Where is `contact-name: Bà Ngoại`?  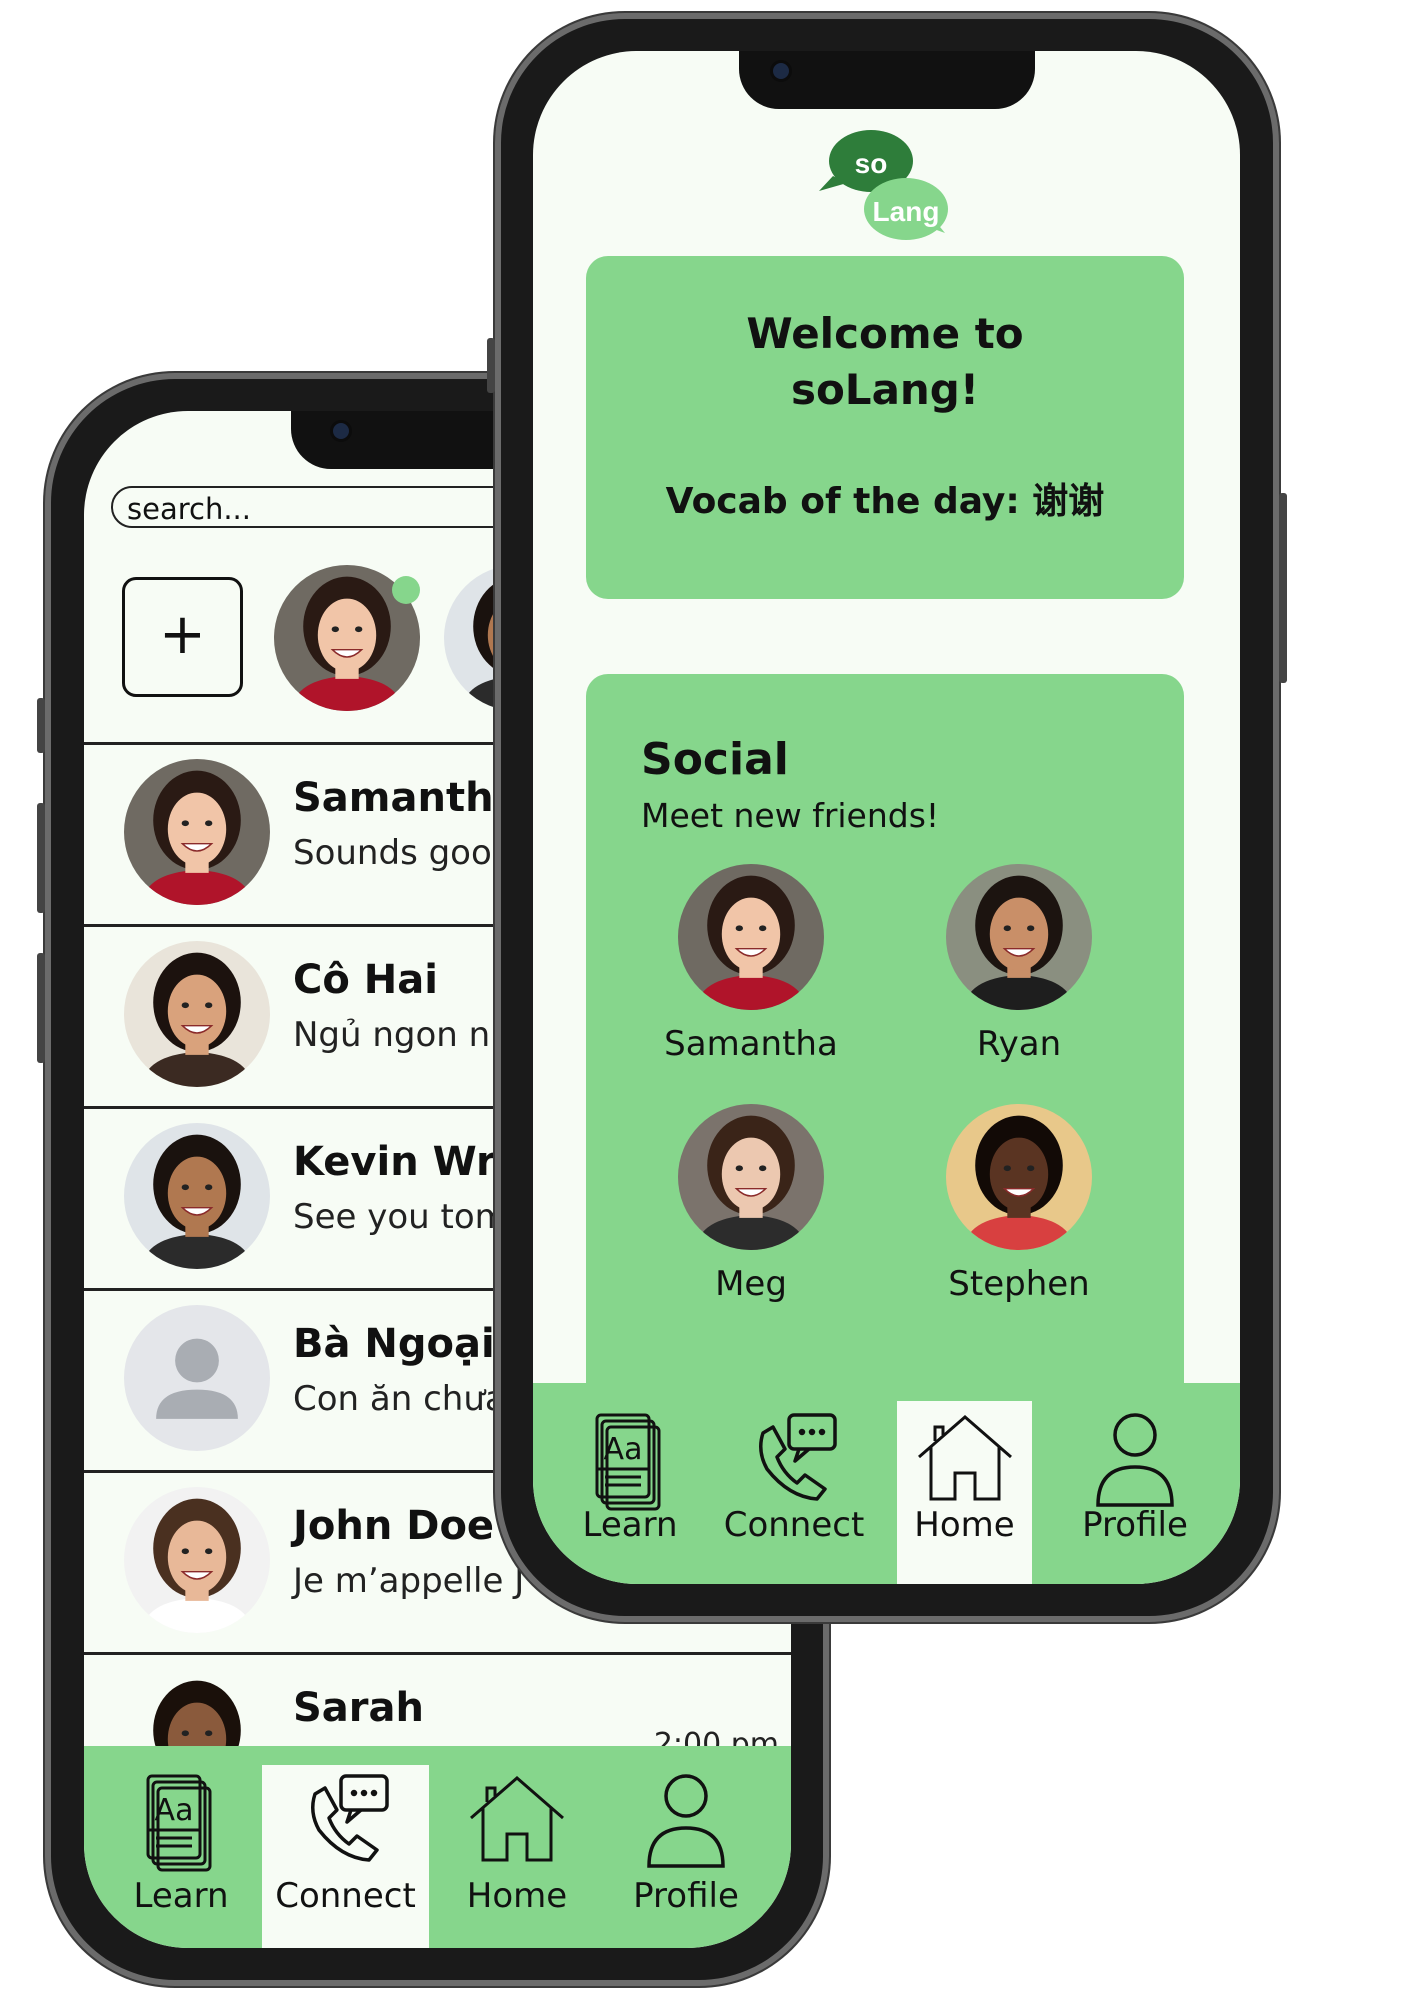
contact-name: Bà Ngoại is located at coordinates (394, 1344).